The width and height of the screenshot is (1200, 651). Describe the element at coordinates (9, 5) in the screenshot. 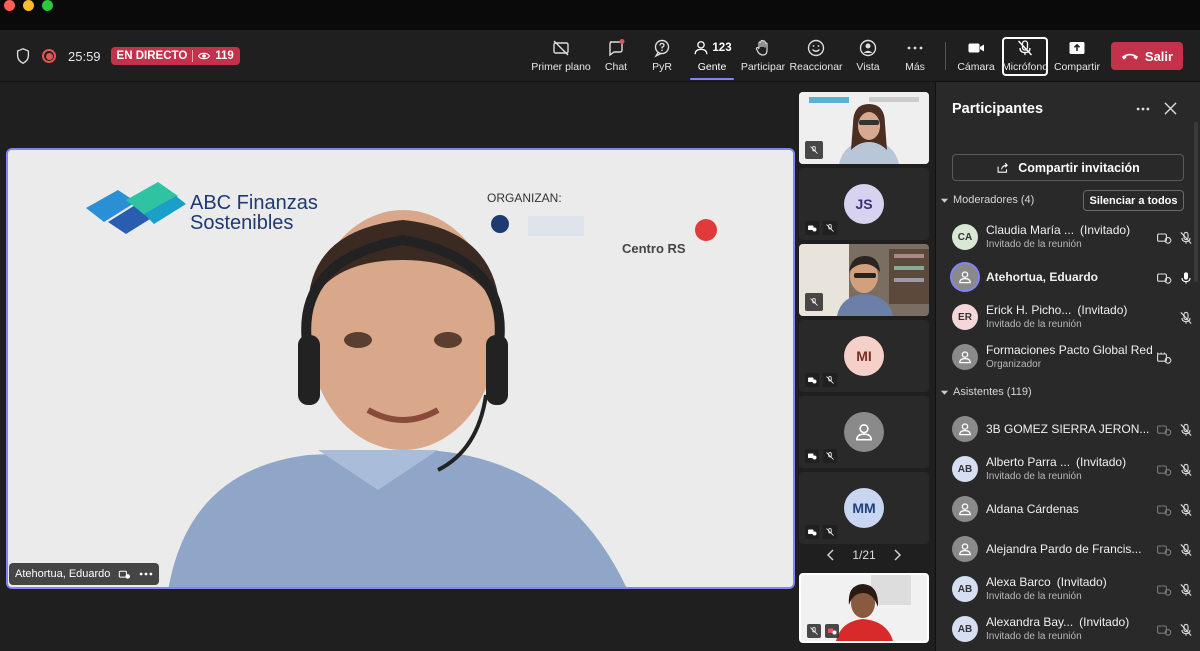

I see `close-window-icon` at that location.